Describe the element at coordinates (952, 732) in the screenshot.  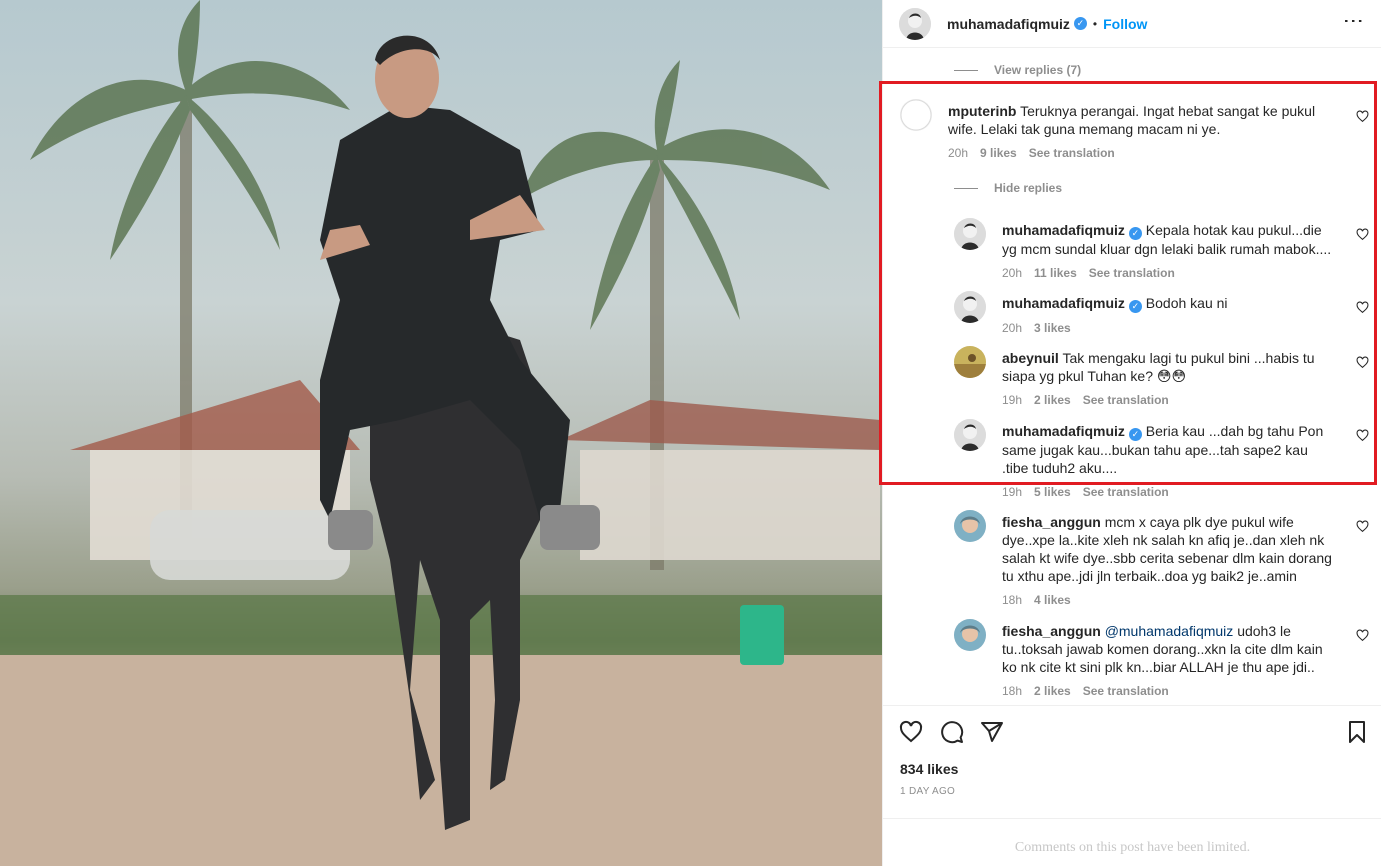
I see `comment-icon` at that location.